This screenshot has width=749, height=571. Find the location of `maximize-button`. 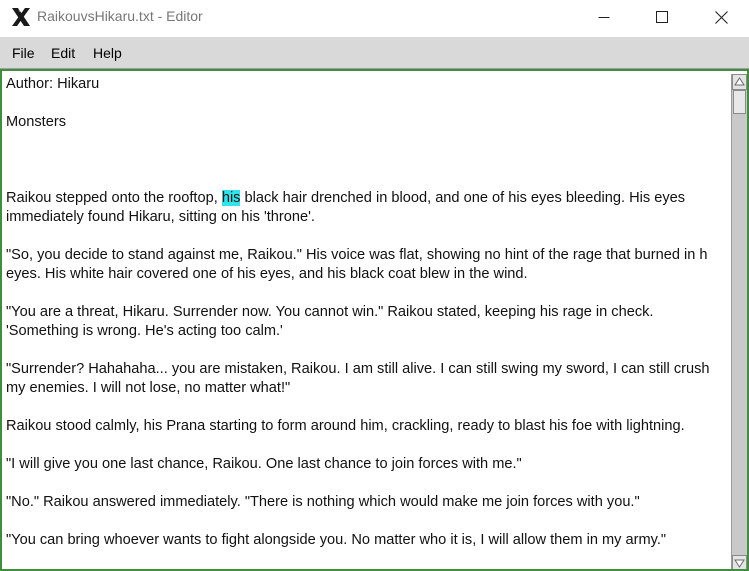

maximize-button is located at coordinates (662, 17).